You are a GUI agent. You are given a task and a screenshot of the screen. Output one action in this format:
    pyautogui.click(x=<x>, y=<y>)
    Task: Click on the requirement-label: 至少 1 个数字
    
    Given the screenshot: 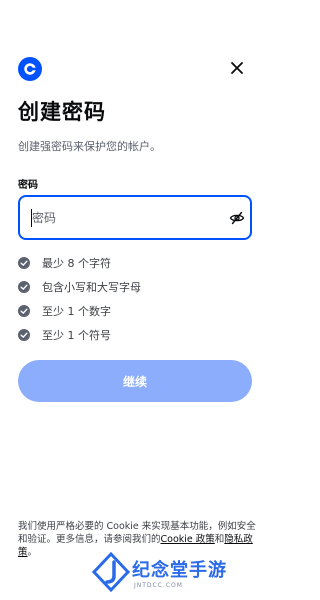 What is the action you would take?
    pyautogui.click(x=76, y=311)
    